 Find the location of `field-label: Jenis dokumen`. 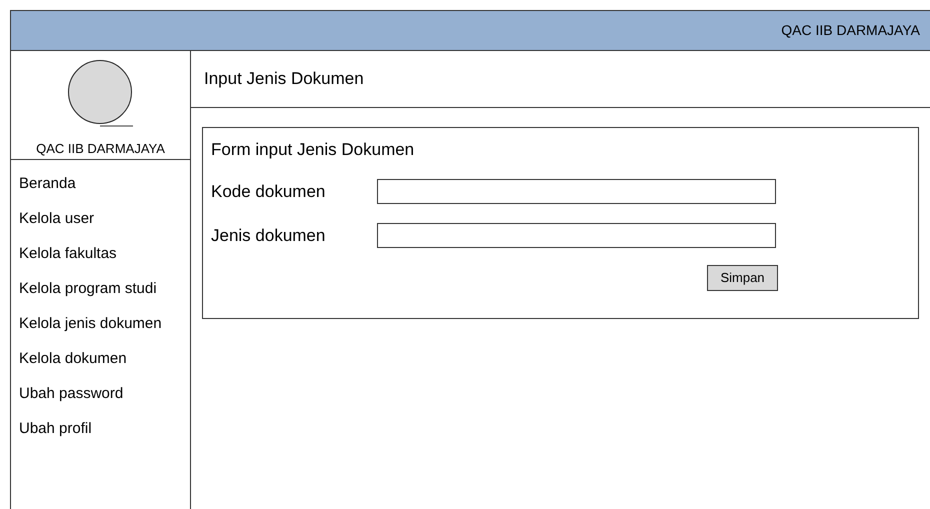

field-label: Jenis dokumen is located at coordinates (268, 236).